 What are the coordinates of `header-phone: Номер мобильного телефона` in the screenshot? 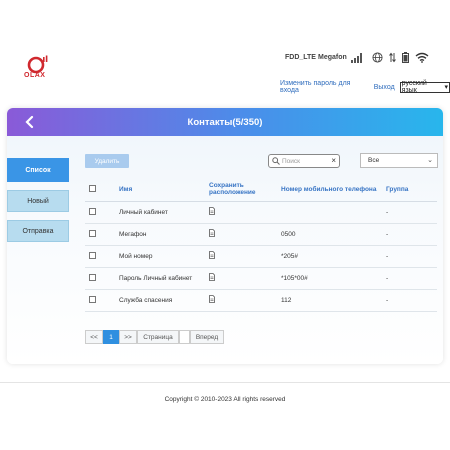 It's located at (329, 190).